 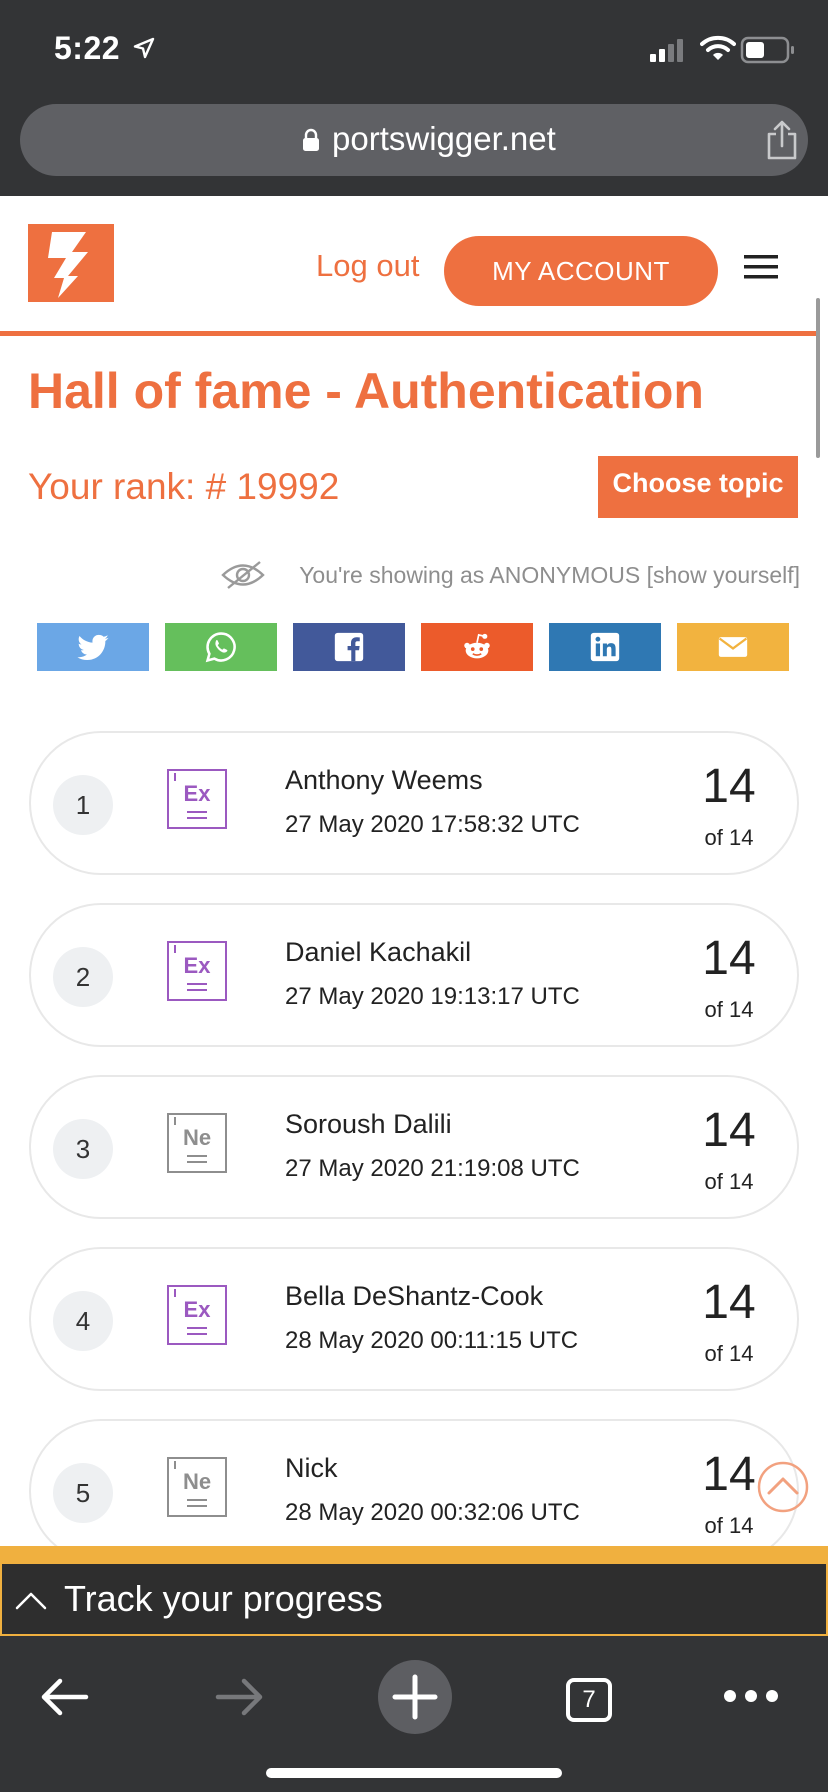 I want to click on hamburger-menu-icon, so click(x=761, y=267).